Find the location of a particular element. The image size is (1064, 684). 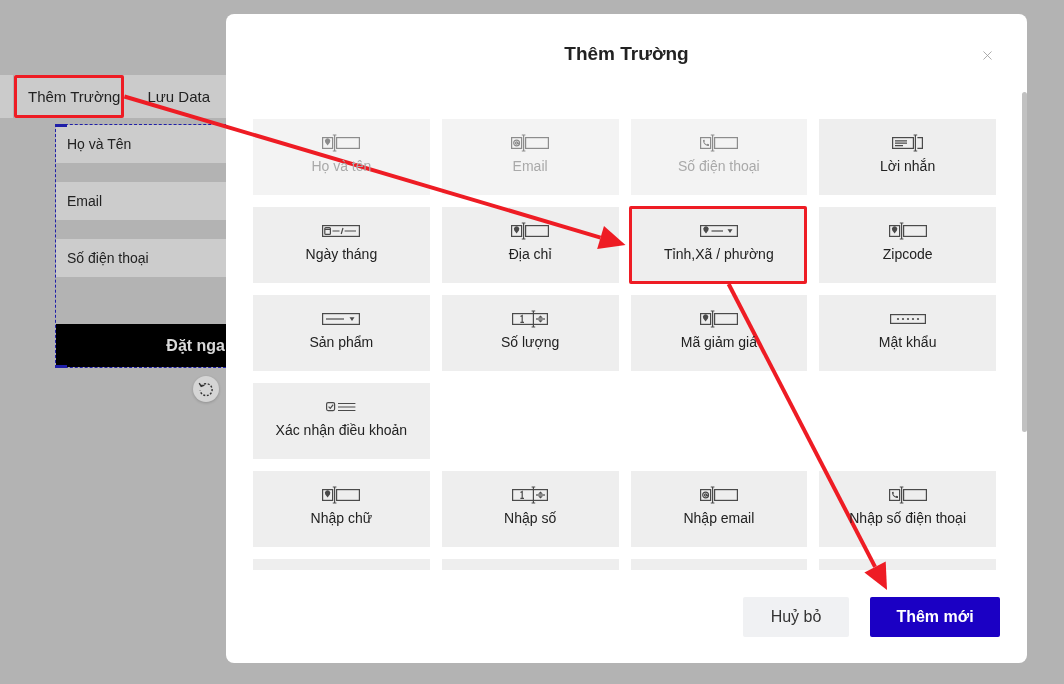

scrollbar is located at coordinates (1024, 262).